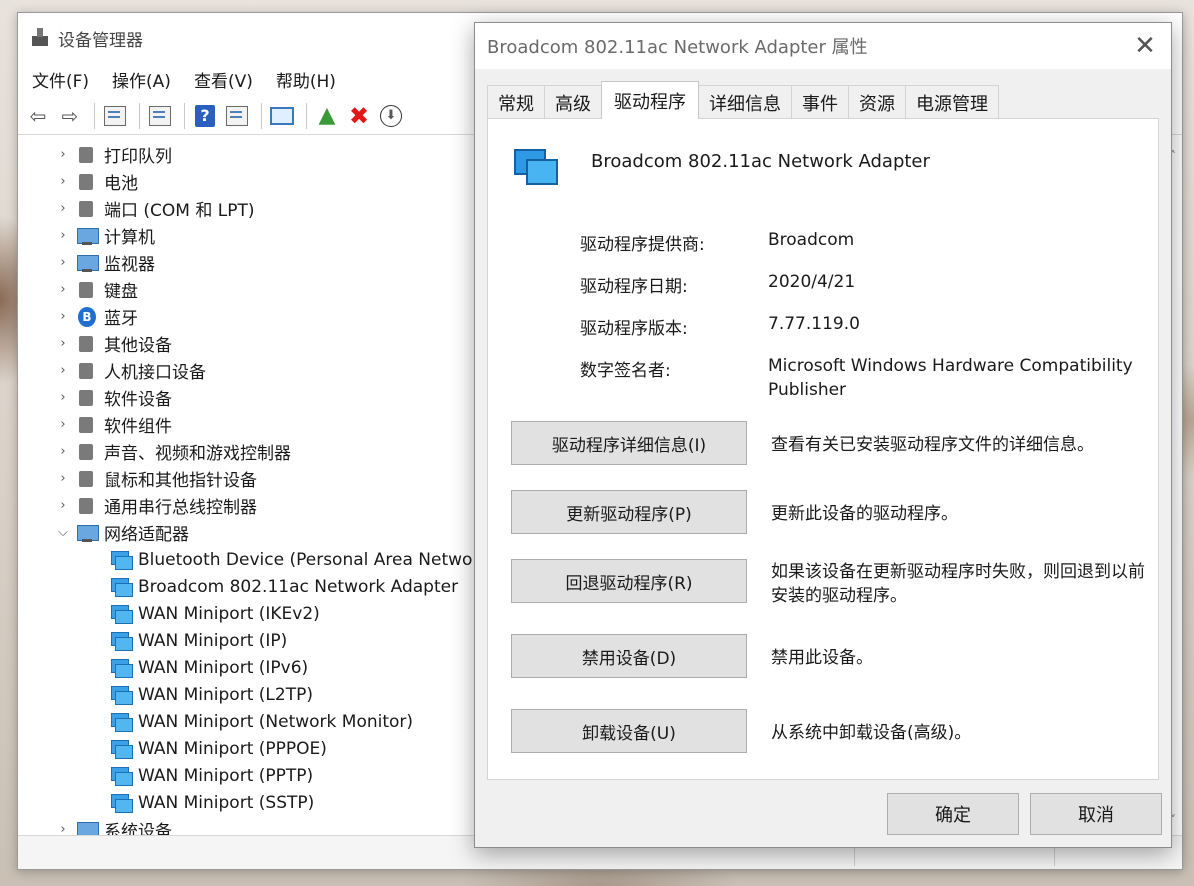 This screenshot has width=1194, height=886. I want to click on tree-item-network-child: WAN Miniport (IP), so click(196, 640).